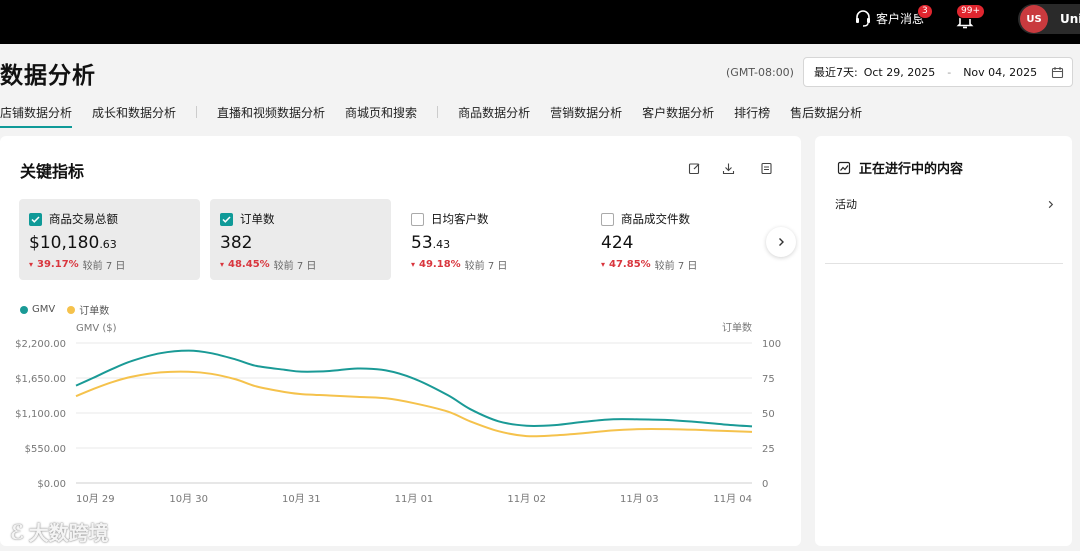 This screenshot has height=551, width=1080. What do you see at coordinates (249, 264) in the screenshot?
I see `metric-change: 48.45%` at bounding box center [249, 264].